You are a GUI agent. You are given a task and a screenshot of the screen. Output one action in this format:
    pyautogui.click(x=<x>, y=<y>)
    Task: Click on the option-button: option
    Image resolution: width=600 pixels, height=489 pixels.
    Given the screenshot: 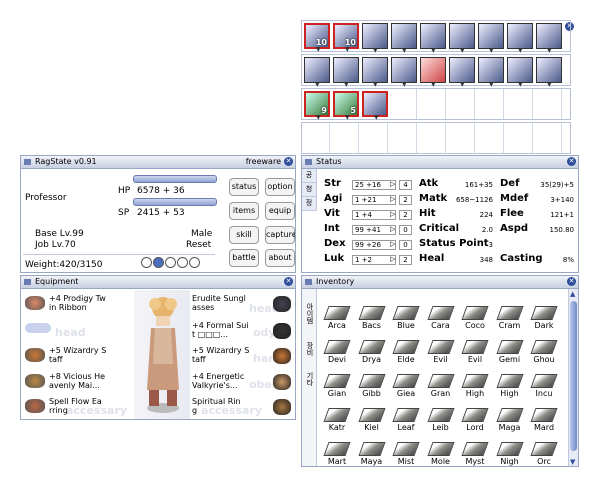 What is the action you would take?
    pyautogui.click(x=280, y=187)
    